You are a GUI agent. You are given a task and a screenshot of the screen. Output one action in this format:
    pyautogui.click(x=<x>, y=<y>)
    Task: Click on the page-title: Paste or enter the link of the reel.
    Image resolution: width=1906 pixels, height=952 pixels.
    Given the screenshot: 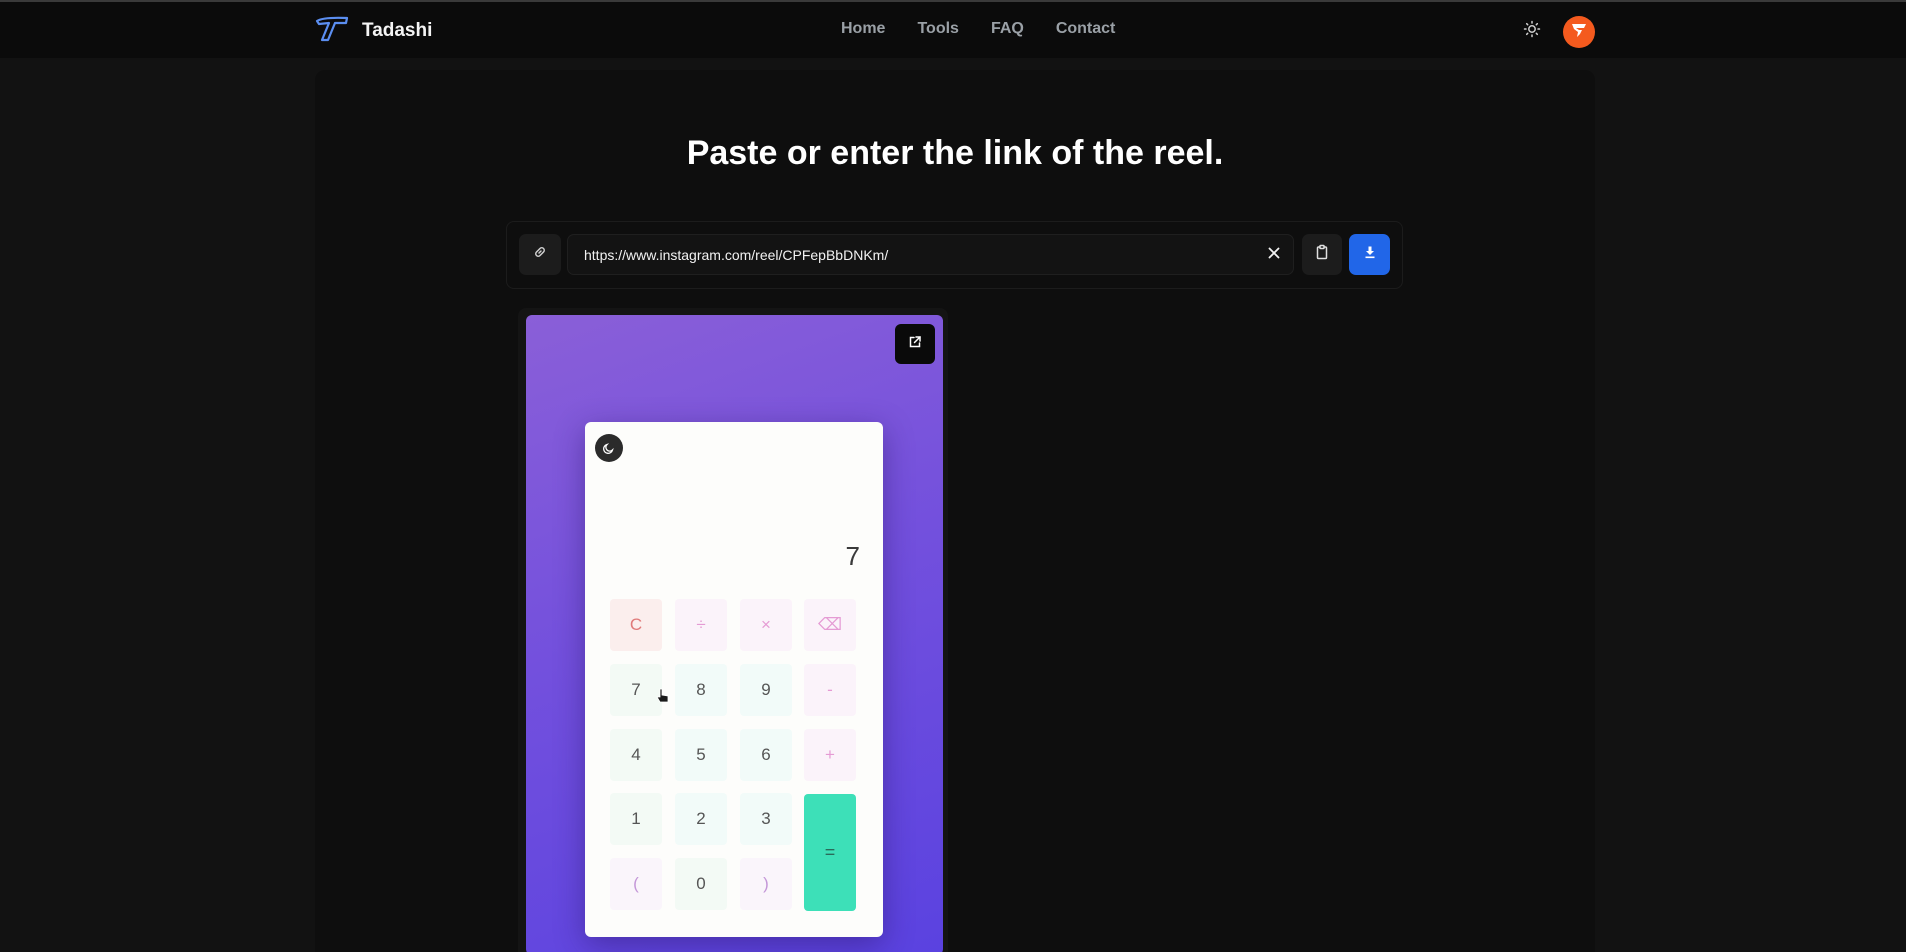 What is the action you would take?
    pyautogui.click(x=955, y=153)
    